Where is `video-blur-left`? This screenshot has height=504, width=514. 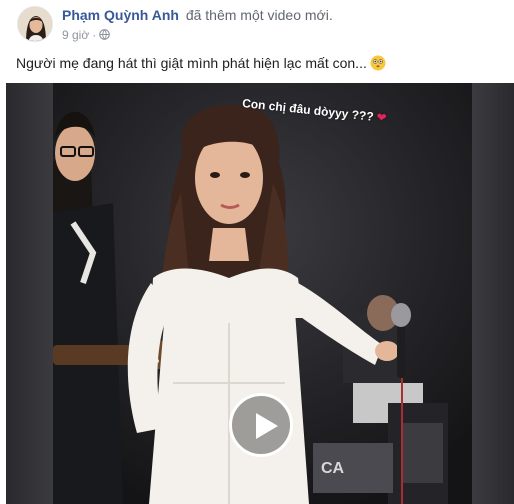 video-blur-left is located at coordinates (29, 293).